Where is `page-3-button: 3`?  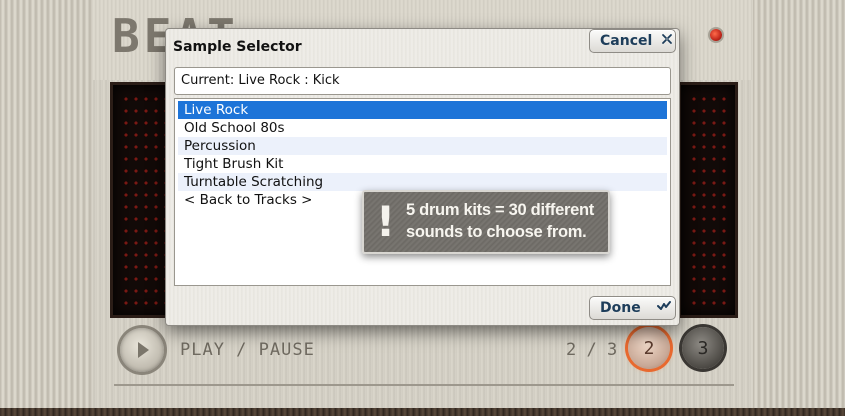 page-3-button: 3 is located at coordinates (703, 348).